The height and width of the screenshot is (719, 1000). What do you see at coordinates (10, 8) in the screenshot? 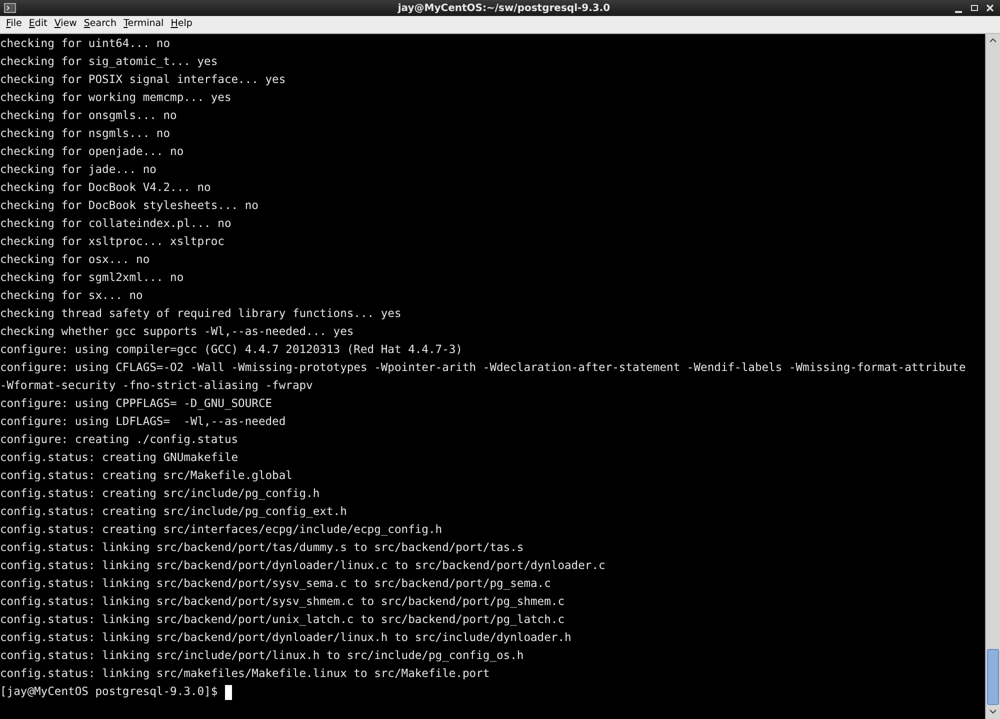
I see `terminal-icon` at bounding box center [10, 8].